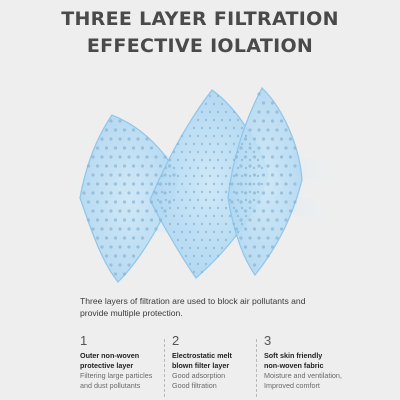 This screenshot has width=400, height=400. I want to click on layer-number: 2, so click(176, 340).